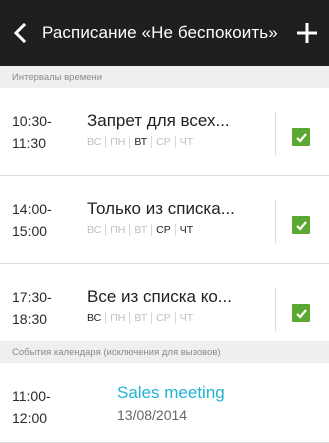 This screenshot has width=329, height=443. Describe the element at coordinates (32, 121) in the screenshot. I see `rule-start-time: 10:30-` at that location.